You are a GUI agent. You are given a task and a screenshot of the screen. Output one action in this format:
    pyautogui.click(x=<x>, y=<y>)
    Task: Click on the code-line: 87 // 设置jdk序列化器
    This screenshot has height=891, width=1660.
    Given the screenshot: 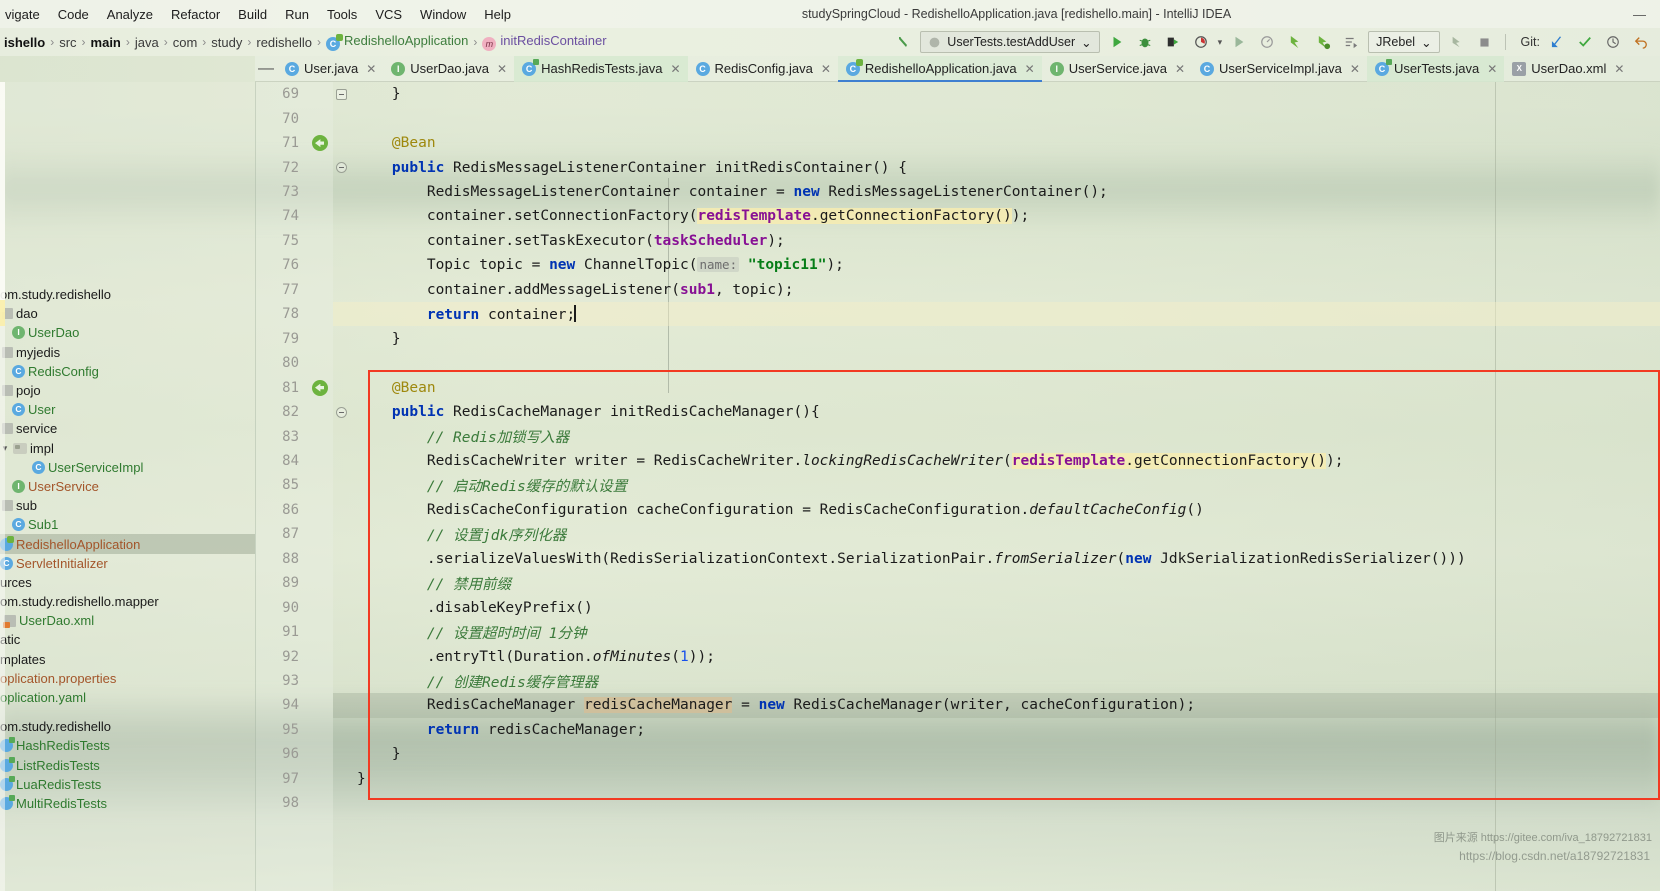 What is the action you would take?
    pyautogui.click(x=957, y=534)
    